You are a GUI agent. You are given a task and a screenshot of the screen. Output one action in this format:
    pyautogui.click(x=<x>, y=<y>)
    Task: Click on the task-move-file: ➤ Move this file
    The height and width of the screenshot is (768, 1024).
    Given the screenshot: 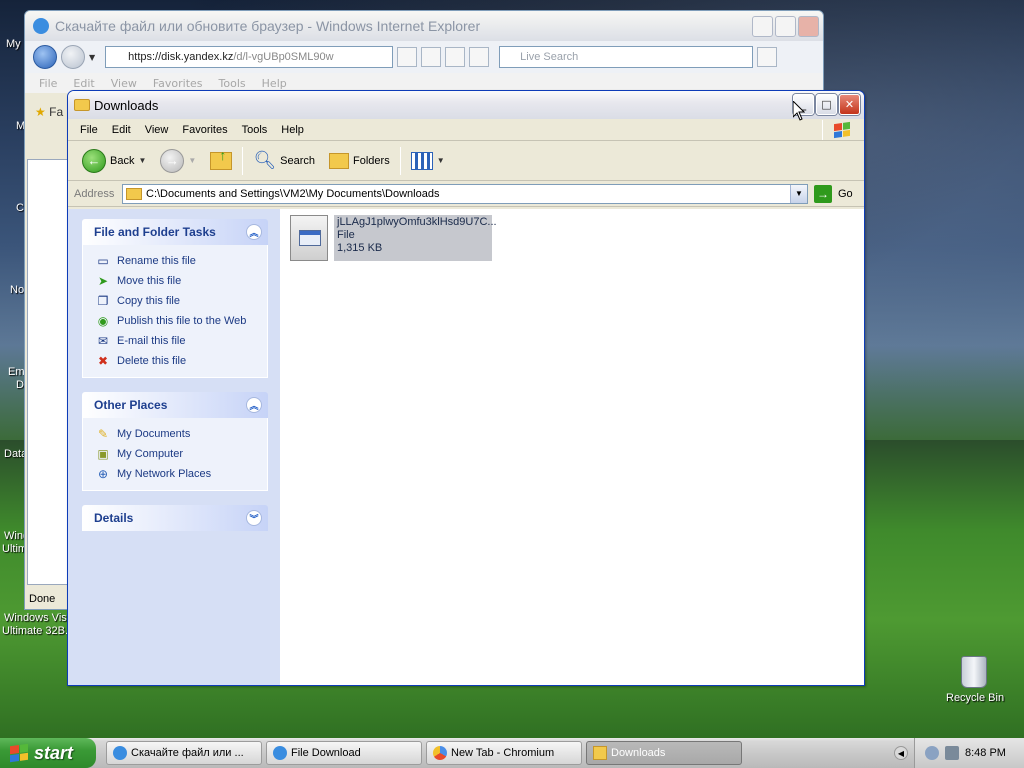 What is the action you would take?
    pyautogui.click(x=181, y=281)
    